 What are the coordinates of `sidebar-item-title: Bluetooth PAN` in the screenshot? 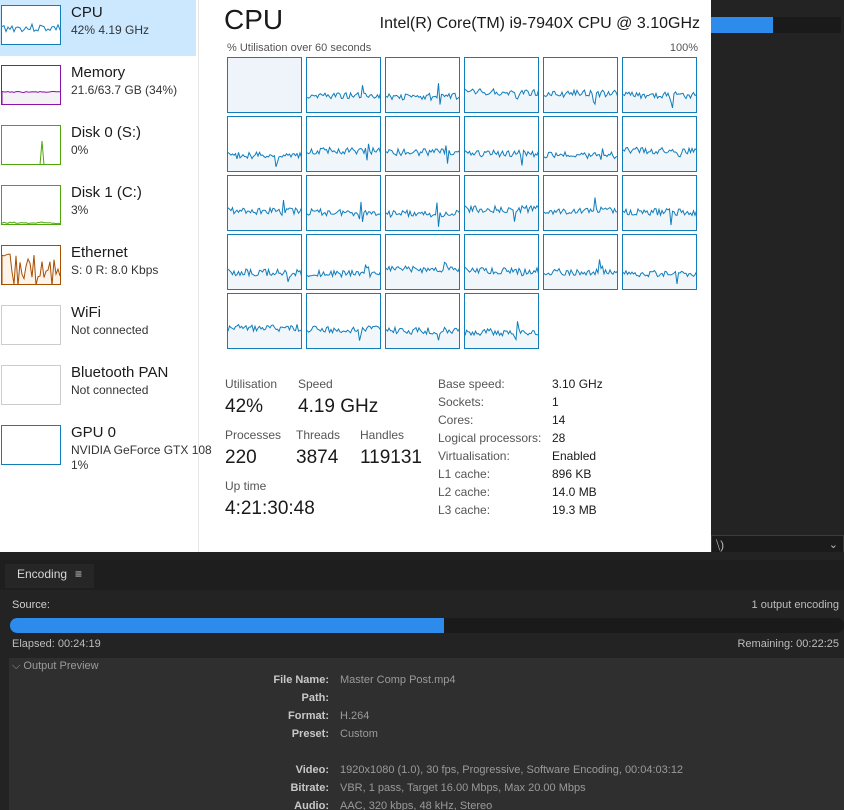 It's located at (120, 372).